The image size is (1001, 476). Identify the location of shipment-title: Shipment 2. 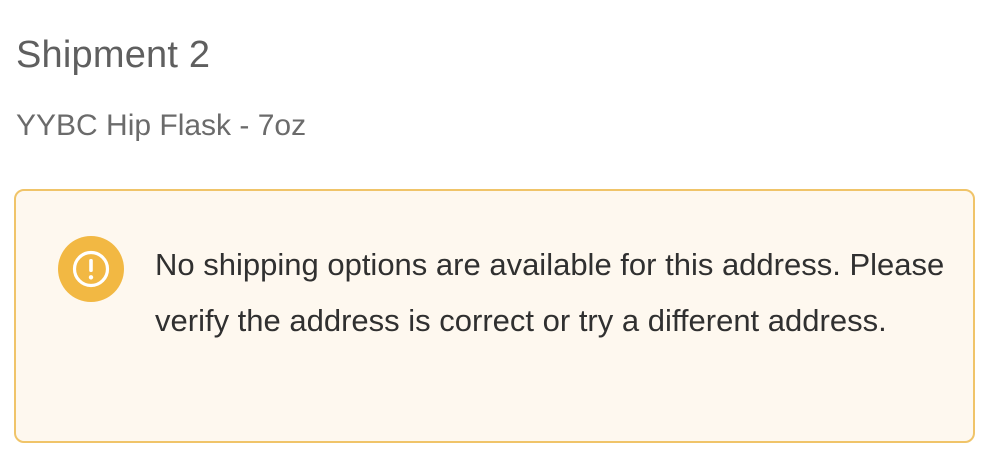
(113, 55).